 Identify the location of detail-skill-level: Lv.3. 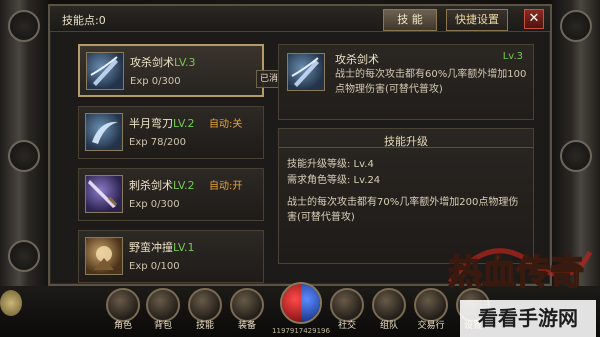
(512, 56).